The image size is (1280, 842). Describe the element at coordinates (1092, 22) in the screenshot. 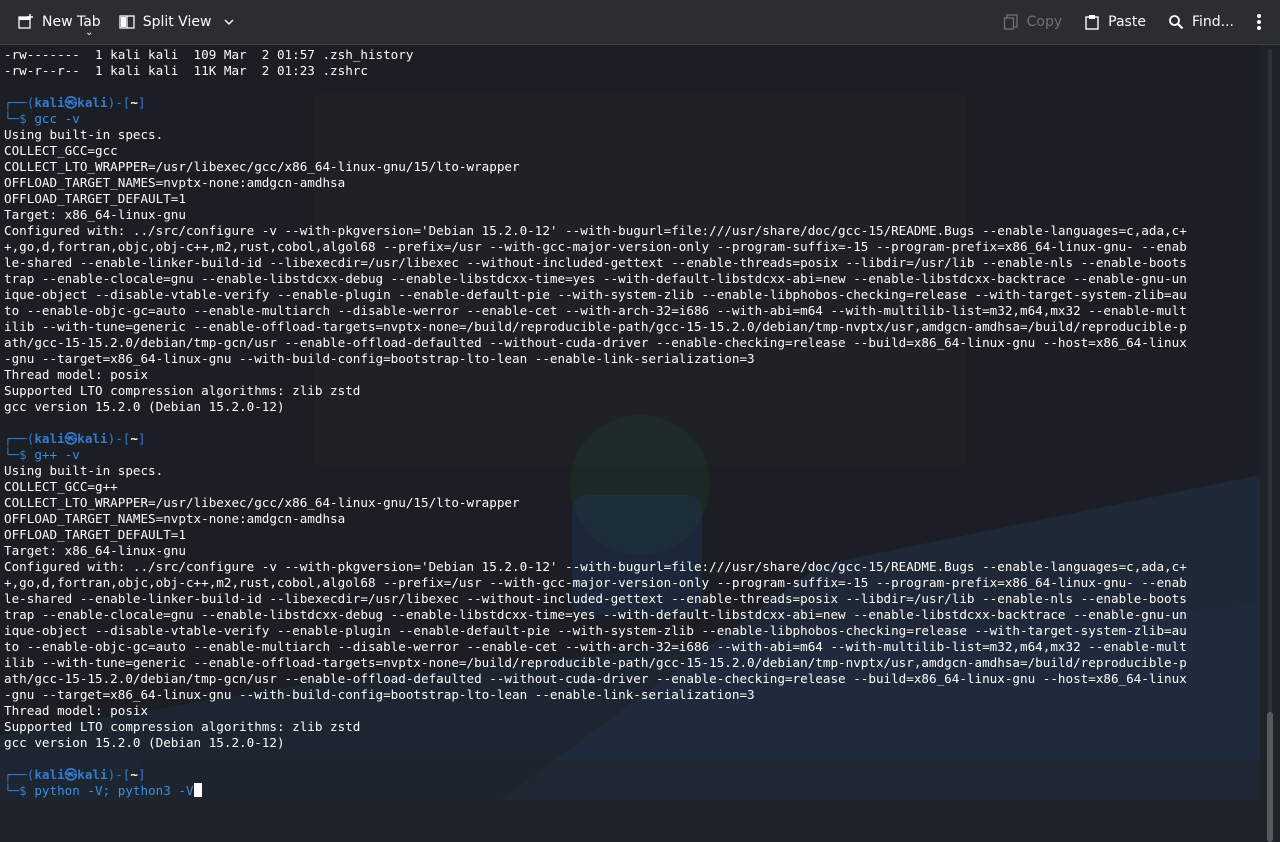

I see `paste-icon` at that location.